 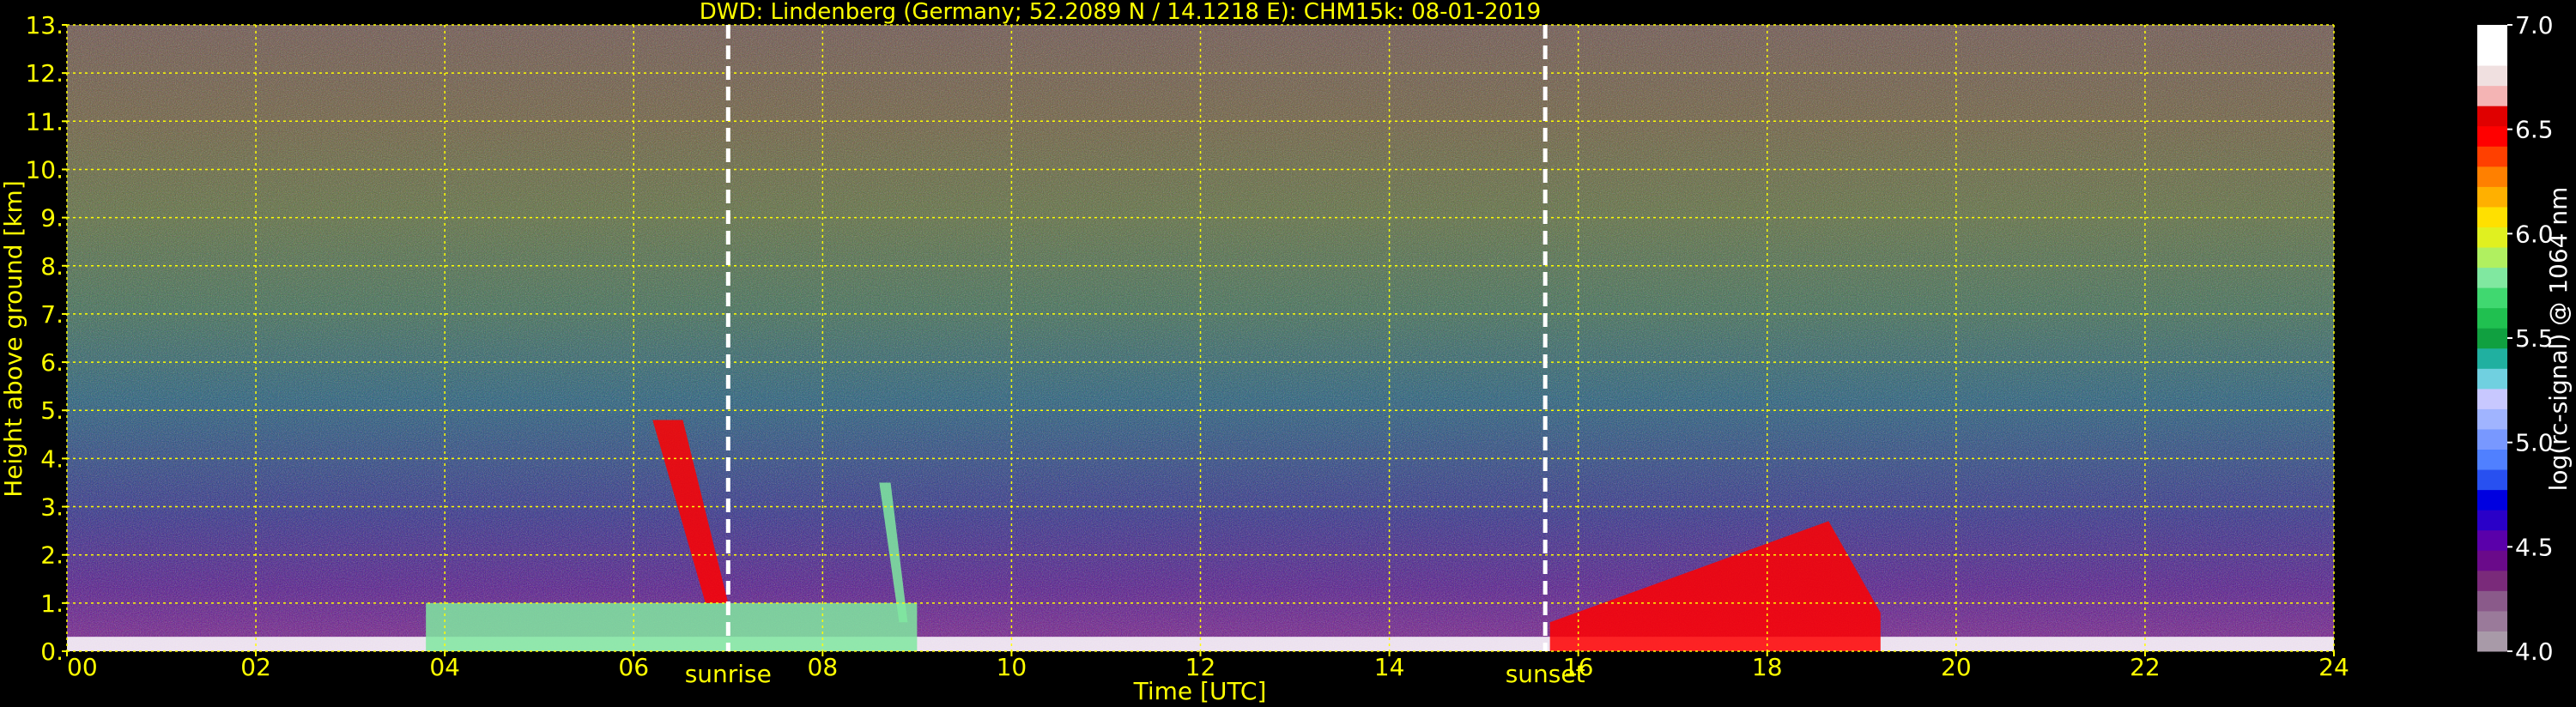 I want to click on y-tick-label: 5., so click(x=52, y=411).